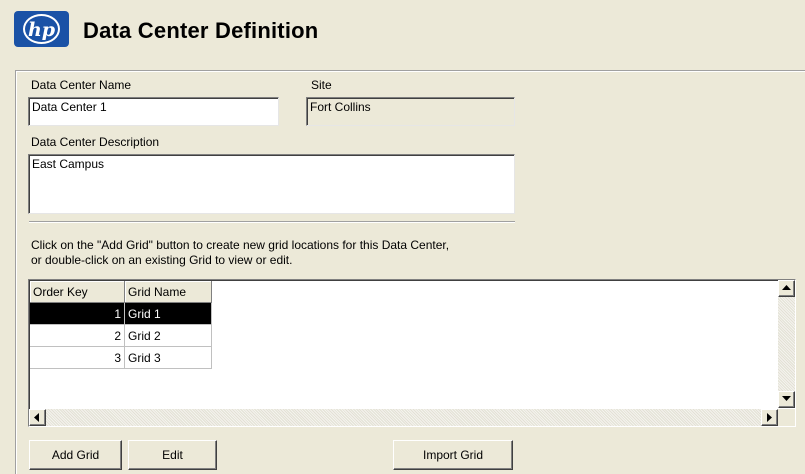 The height and width of the screenshot is (474, 805). I want to click on scroll-down-button, so click(786, 399).